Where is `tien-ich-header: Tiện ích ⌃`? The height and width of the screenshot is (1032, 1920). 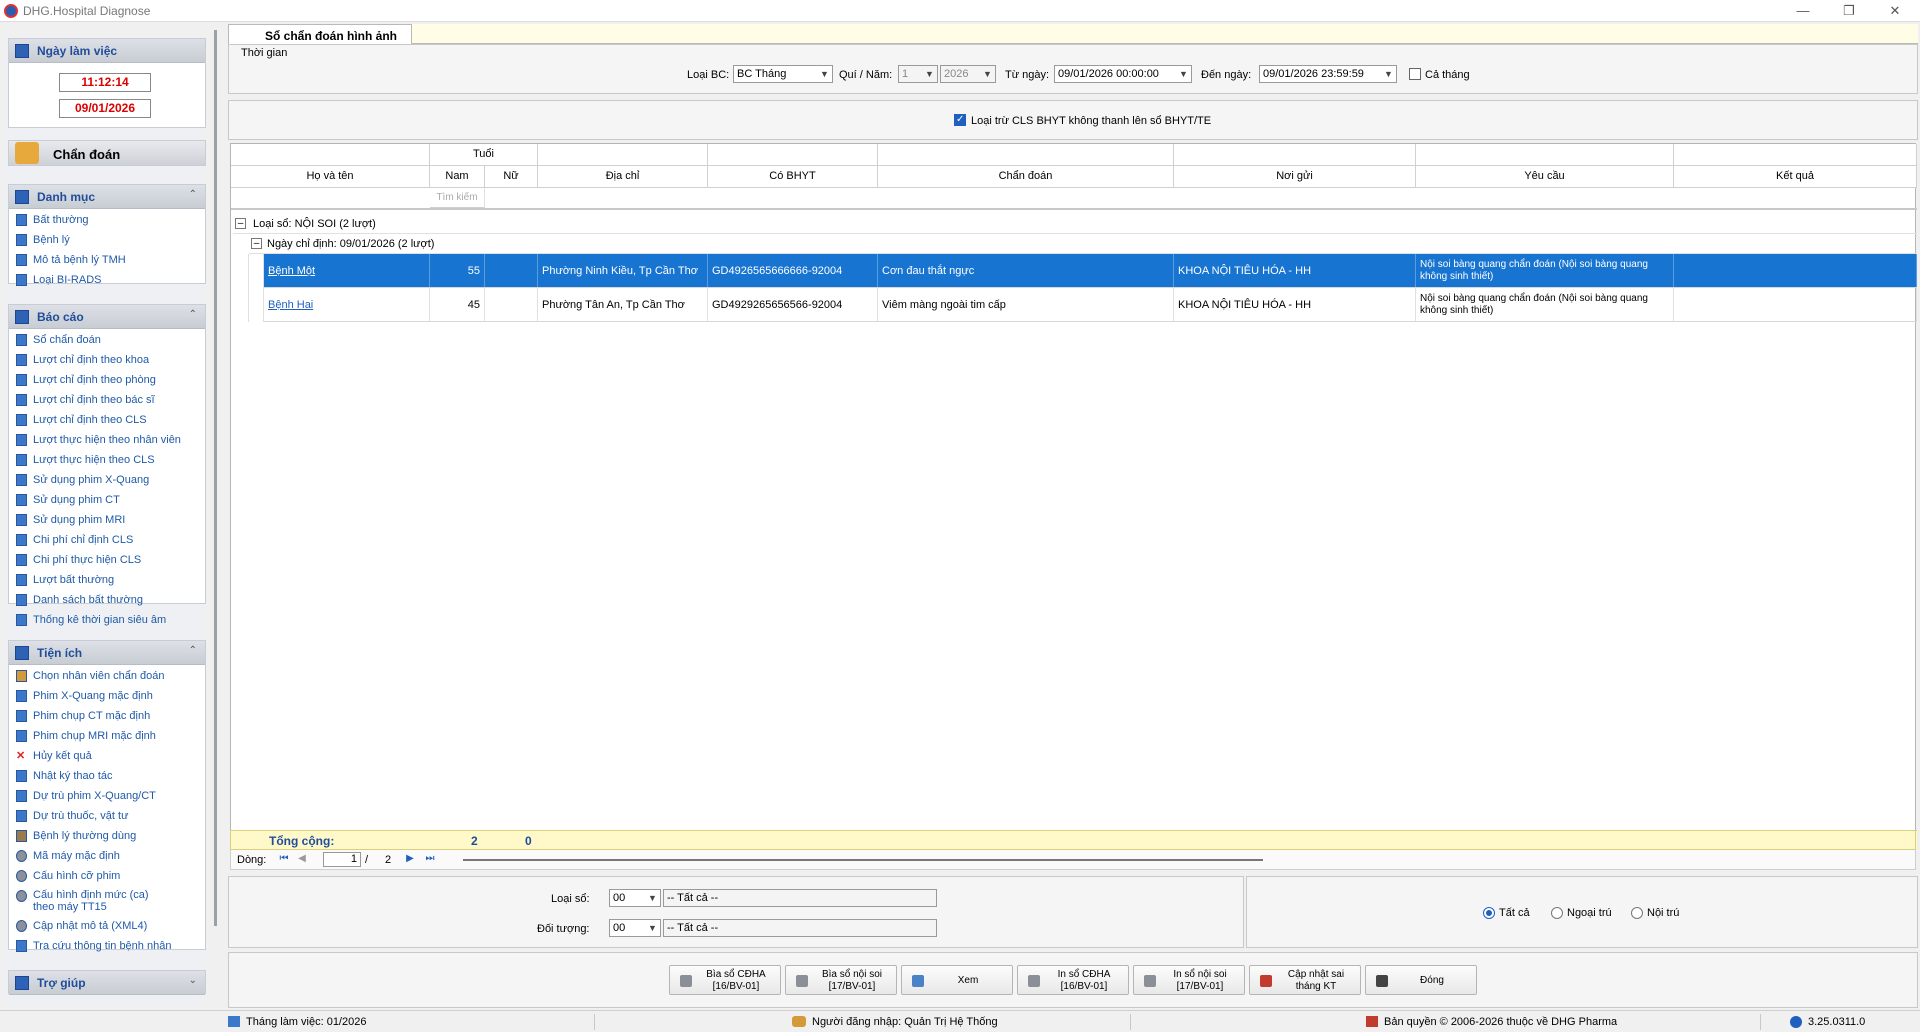 tien-ich-header: Tiện ích ⌃ is located at coordinates (107, 653).